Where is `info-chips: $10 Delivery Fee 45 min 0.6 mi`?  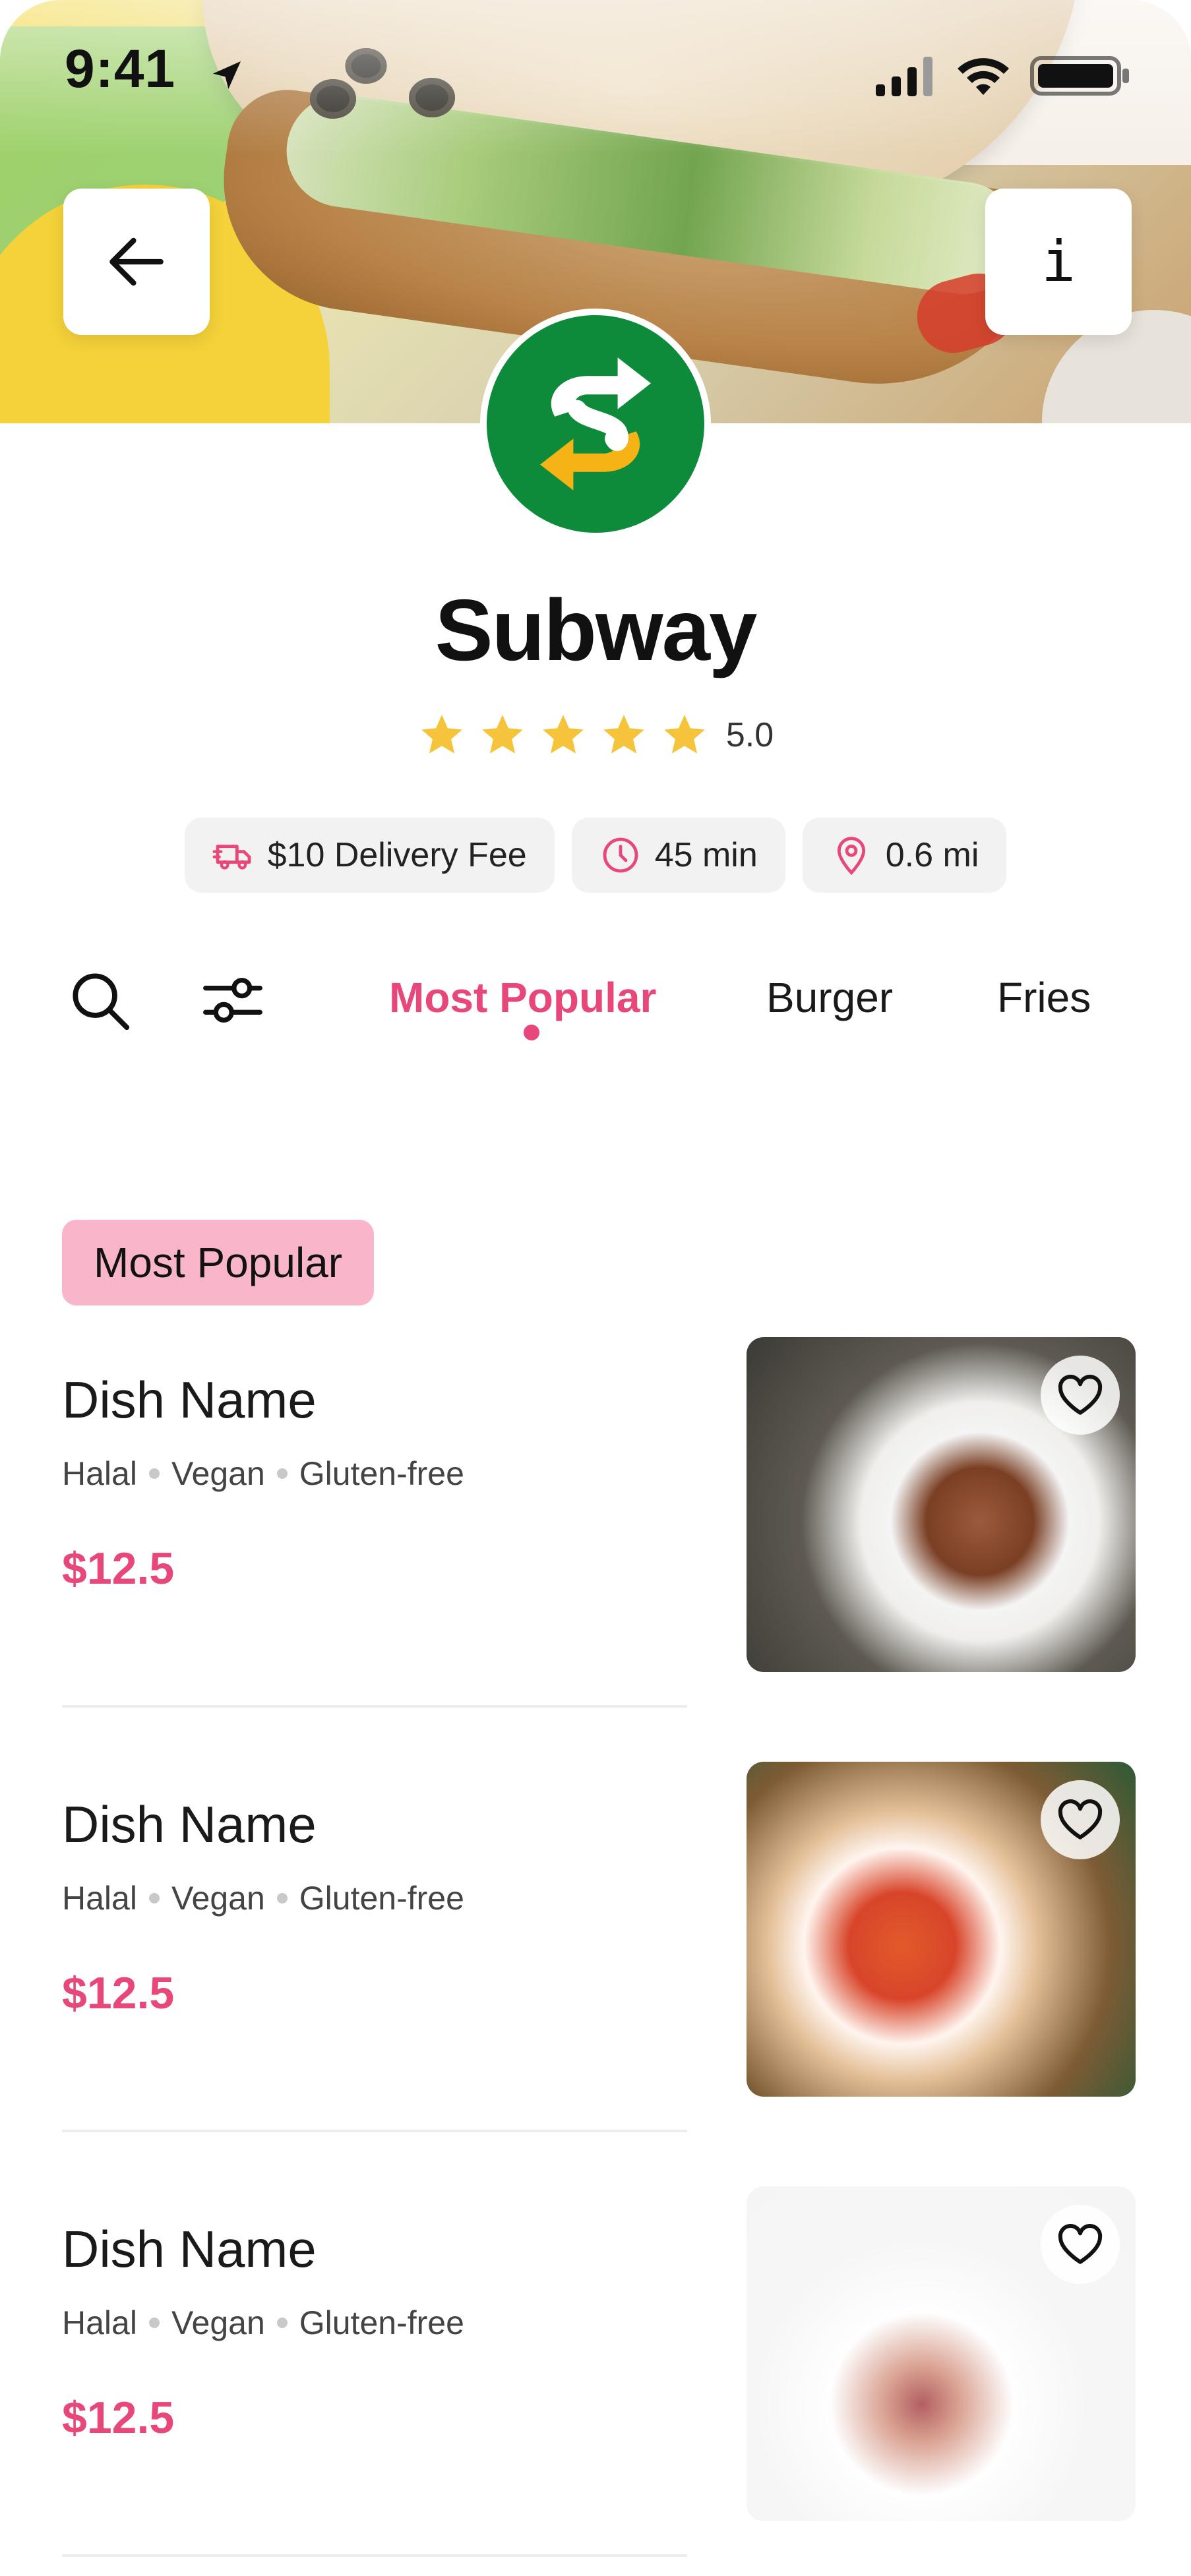
info-chips: $10 Delivery Fee 45 min 0.6 mi is located at coordinates (595, 855).